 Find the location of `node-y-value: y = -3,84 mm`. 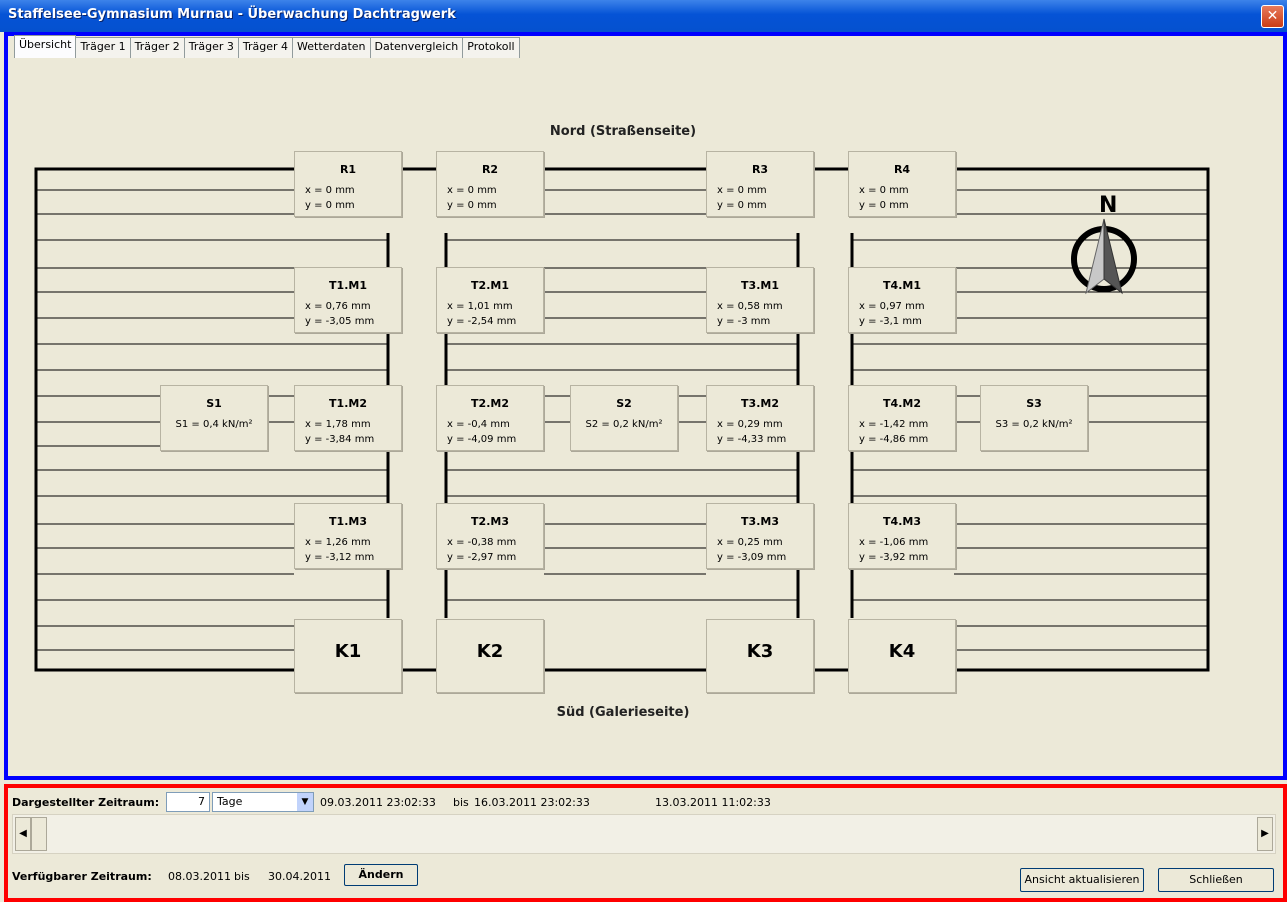

node-y-value: y = -3,84 mm is located at coordinates (340, 439).